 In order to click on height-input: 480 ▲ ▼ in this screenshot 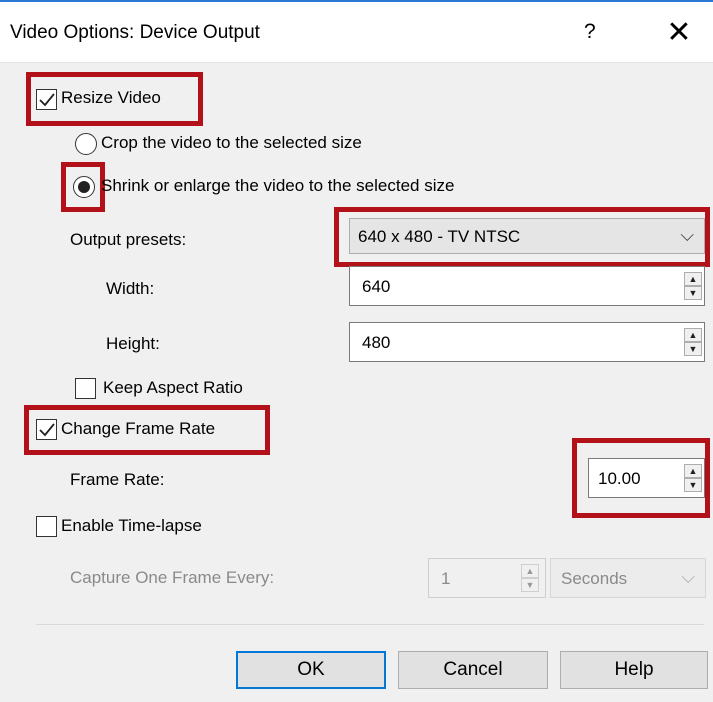, I will do `click(527, 342)`.